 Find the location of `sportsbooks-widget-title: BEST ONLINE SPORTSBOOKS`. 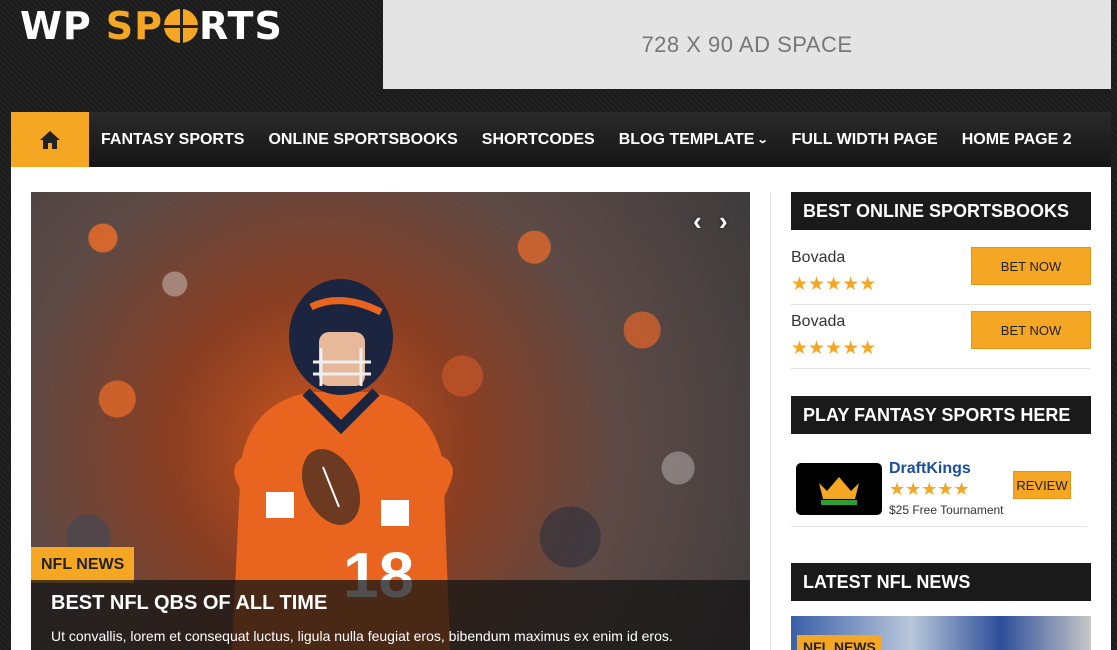

sportsbooks-widget-title: BEST ONLINE SPORTSBOOKS is located at coordinates (941, 211).